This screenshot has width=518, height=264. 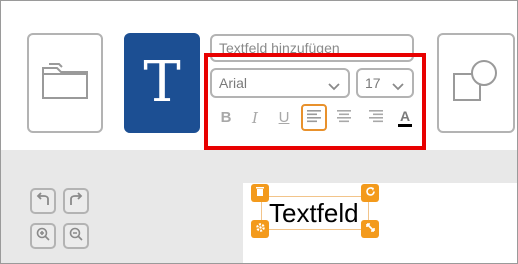 I want to click on font-select-value: Arial, so click(x=233, y=83).